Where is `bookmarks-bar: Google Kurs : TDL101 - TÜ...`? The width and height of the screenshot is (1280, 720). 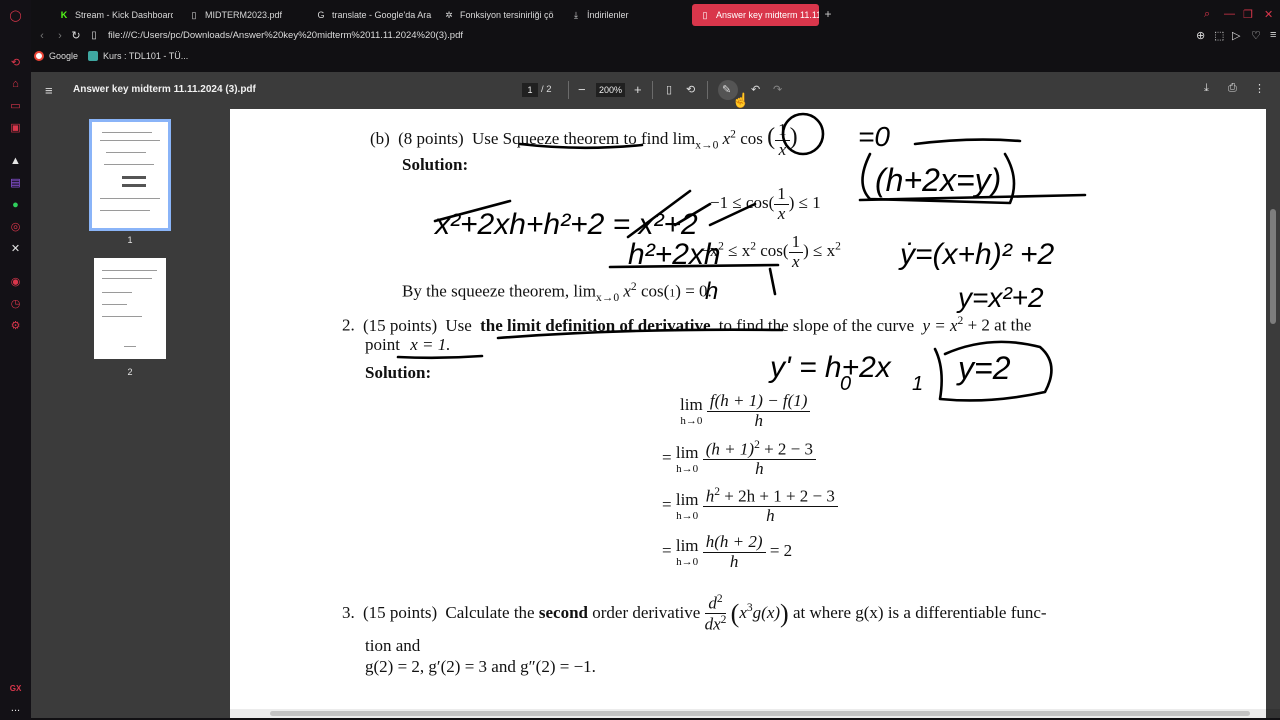 bookmarks-bar: Google Kurs : TDL101 - TÜ... is located at coordinates (331, 59).